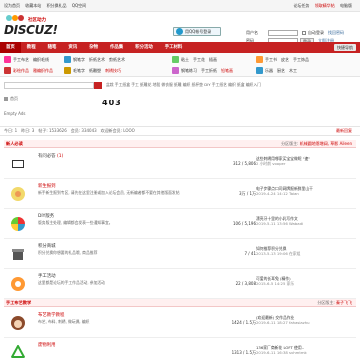  What do you see at coordinates (47, 186) in the screenshot?
I see `forum-name: 新生报到` at bounding box center [47, 186].